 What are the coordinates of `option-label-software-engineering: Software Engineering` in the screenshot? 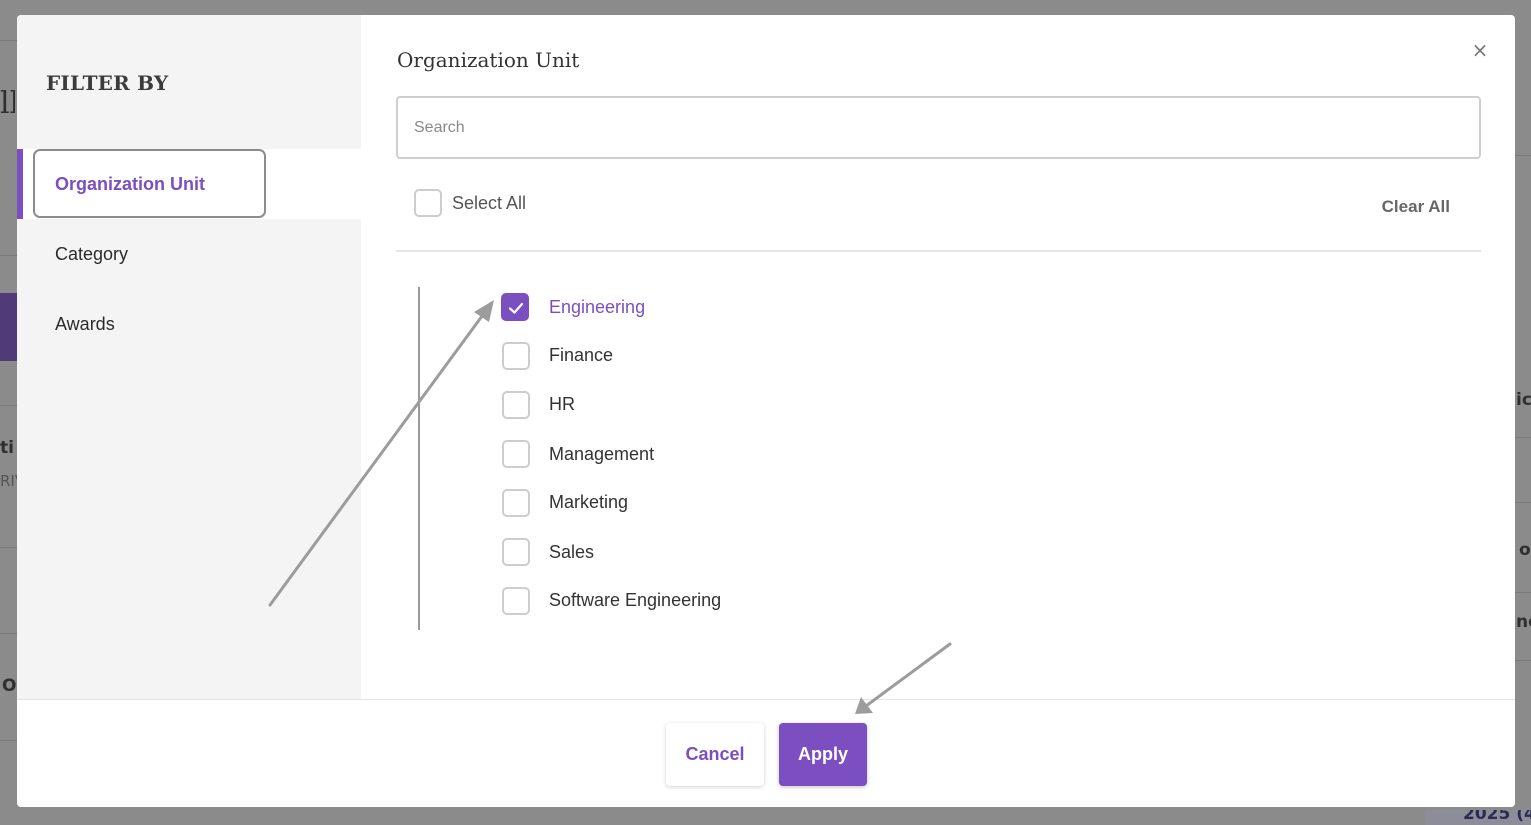 It's located at (635, 600).